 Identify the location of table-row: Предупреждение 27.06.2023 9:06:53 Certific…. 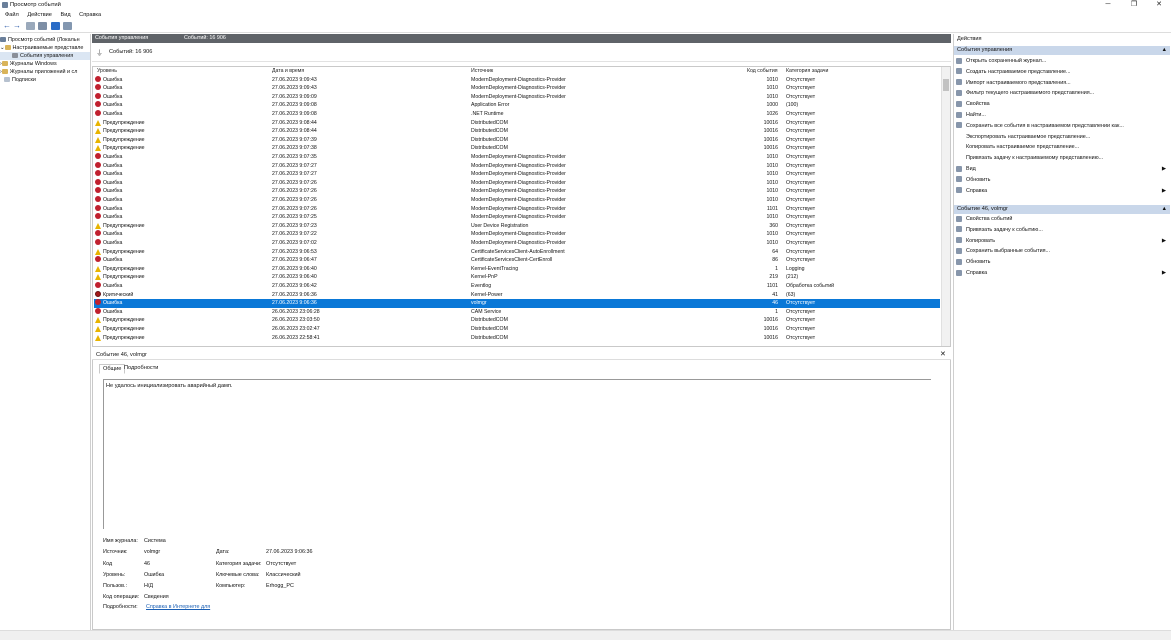
(517, 252).